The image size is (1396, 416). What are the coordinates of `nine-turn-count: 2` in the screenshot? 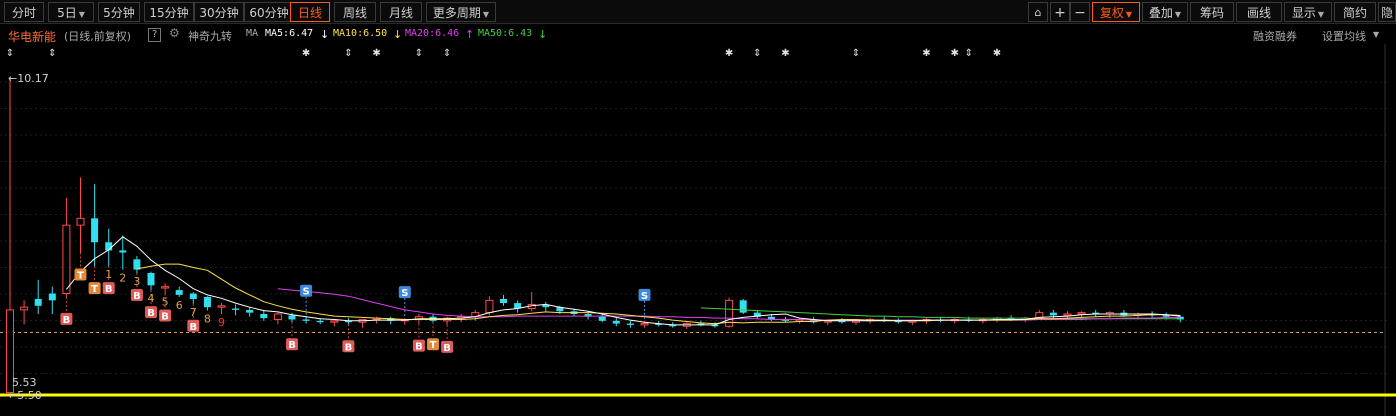 It's located at (122, 278).